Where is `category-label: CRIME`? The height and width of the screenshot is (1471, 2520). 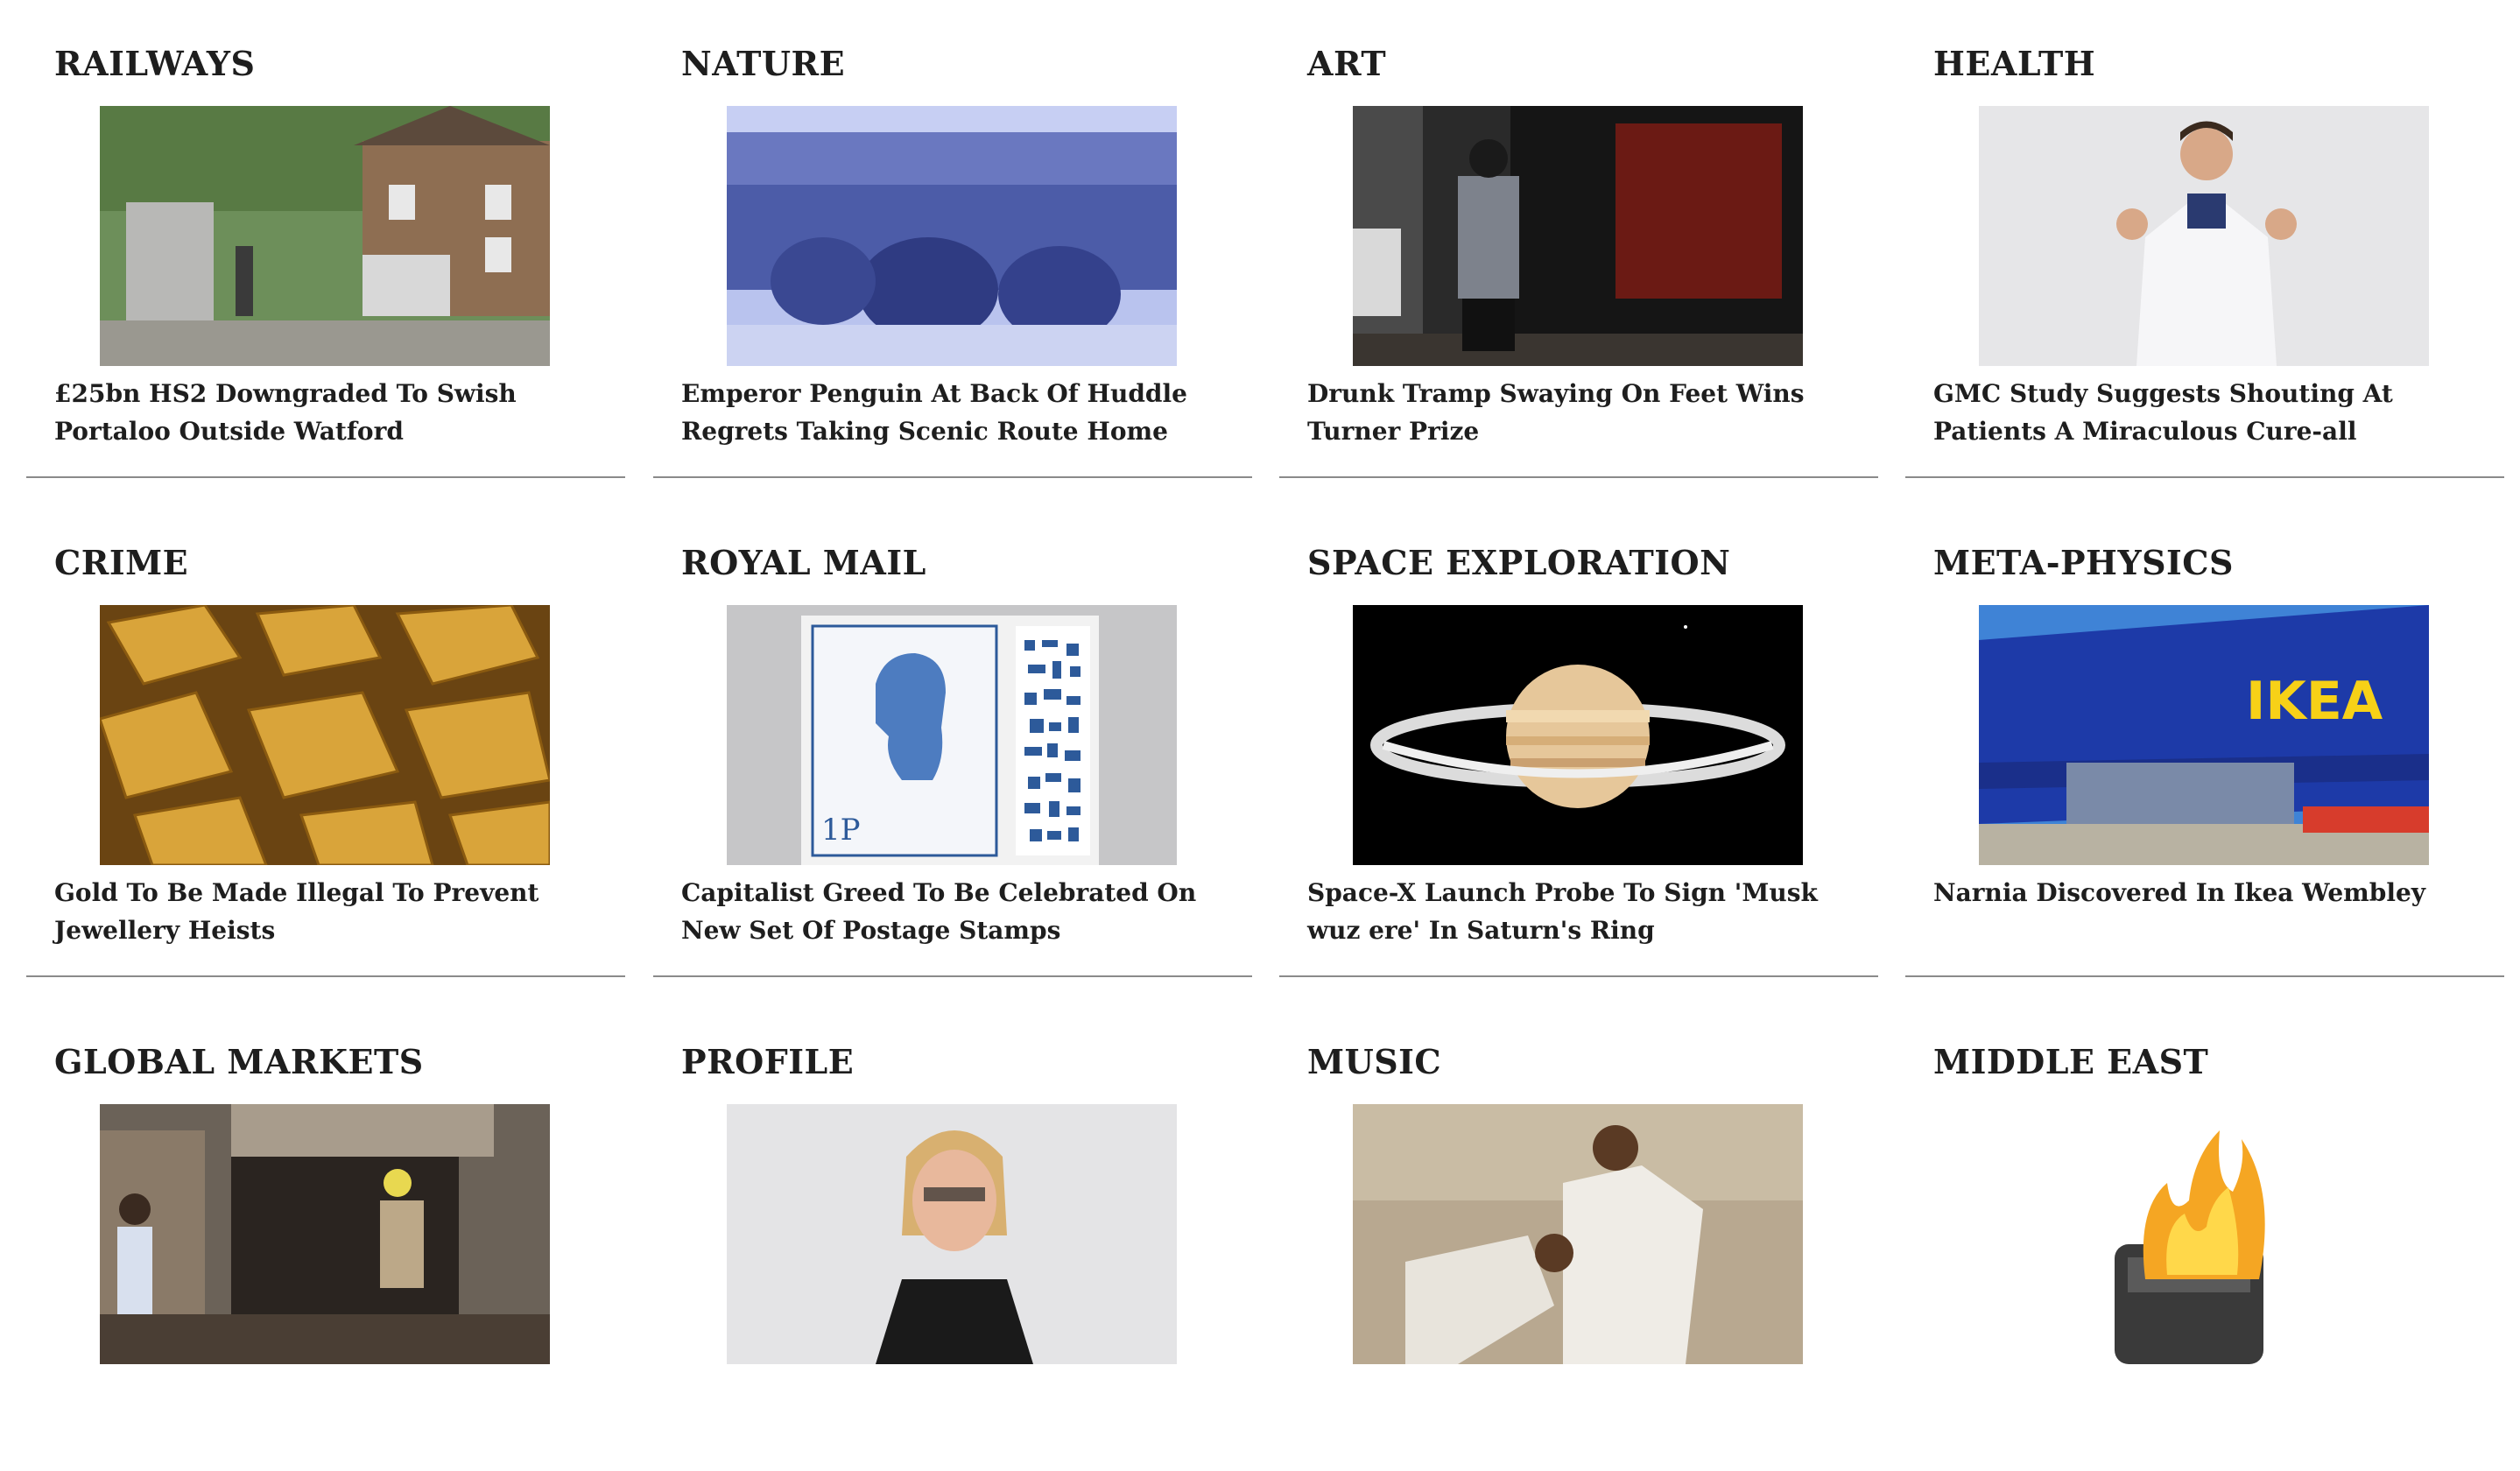 category-label: CRIME is located at coordinates (121, 562).